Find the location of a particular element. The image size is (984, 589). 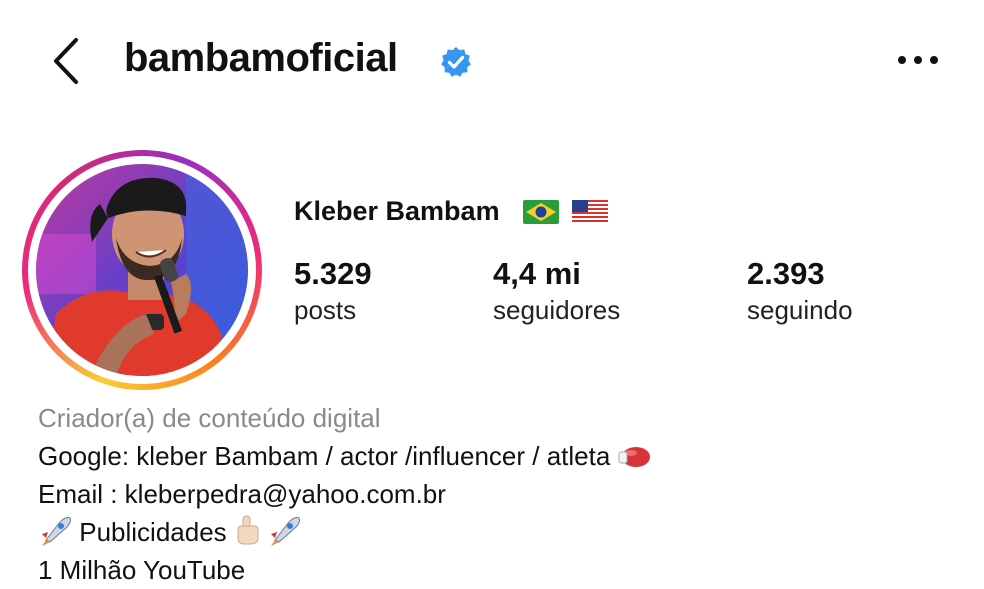

followers-label: seguidores is located at coordinates (557, 310).